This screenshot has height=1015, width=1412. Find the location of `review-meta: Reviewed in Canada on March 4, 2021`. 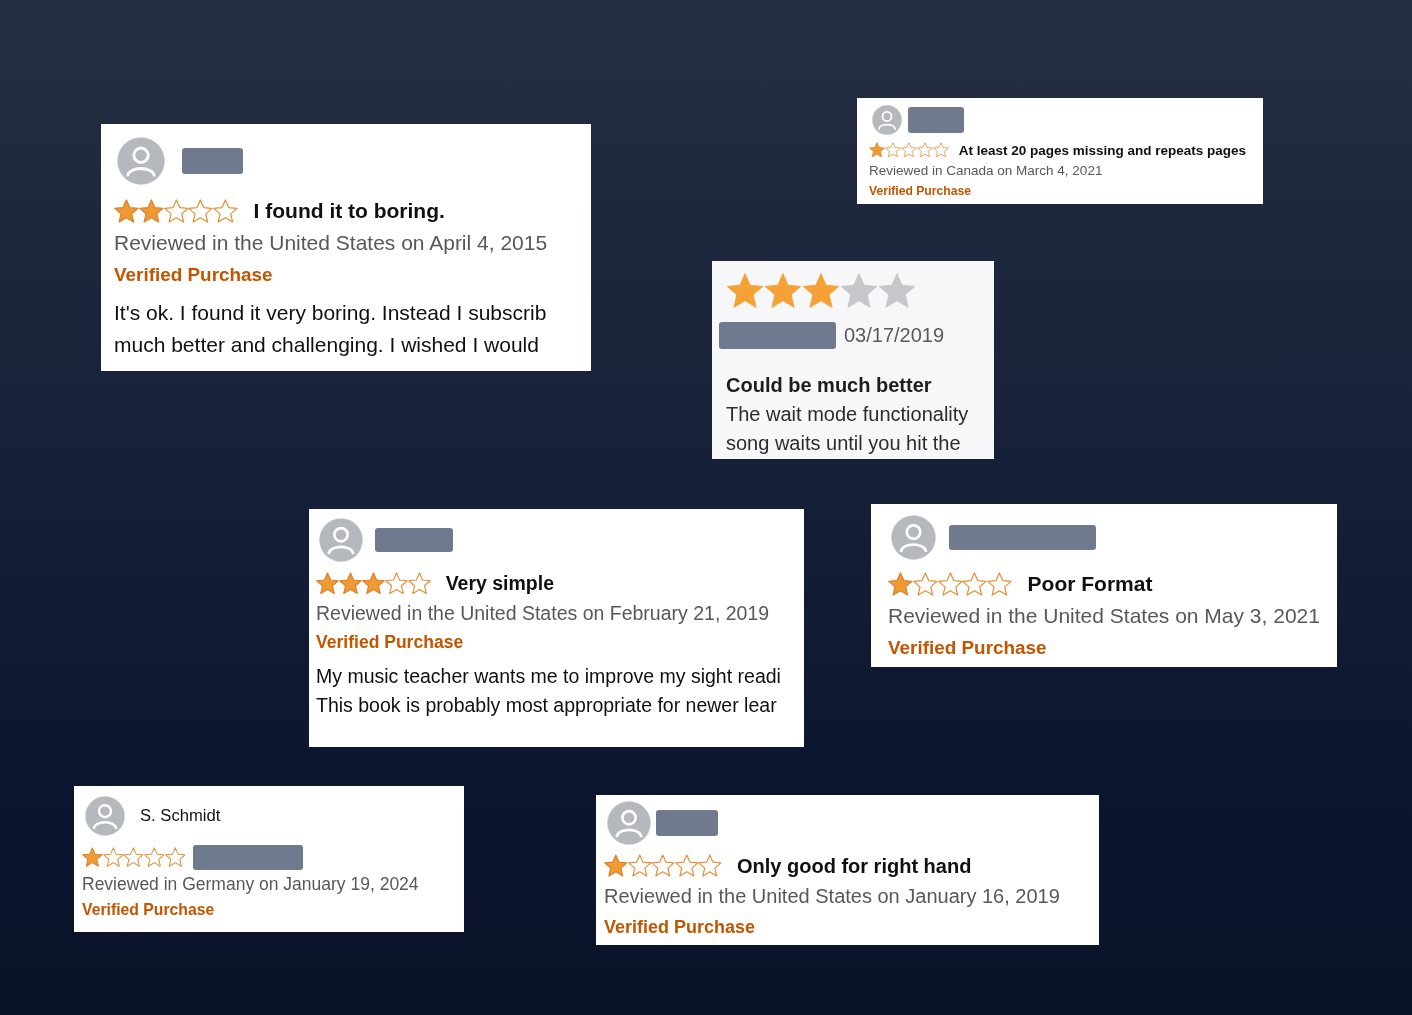

review-meta: Reviewed in Canada on March 4, 2021 is located at coordinates (986, 170).